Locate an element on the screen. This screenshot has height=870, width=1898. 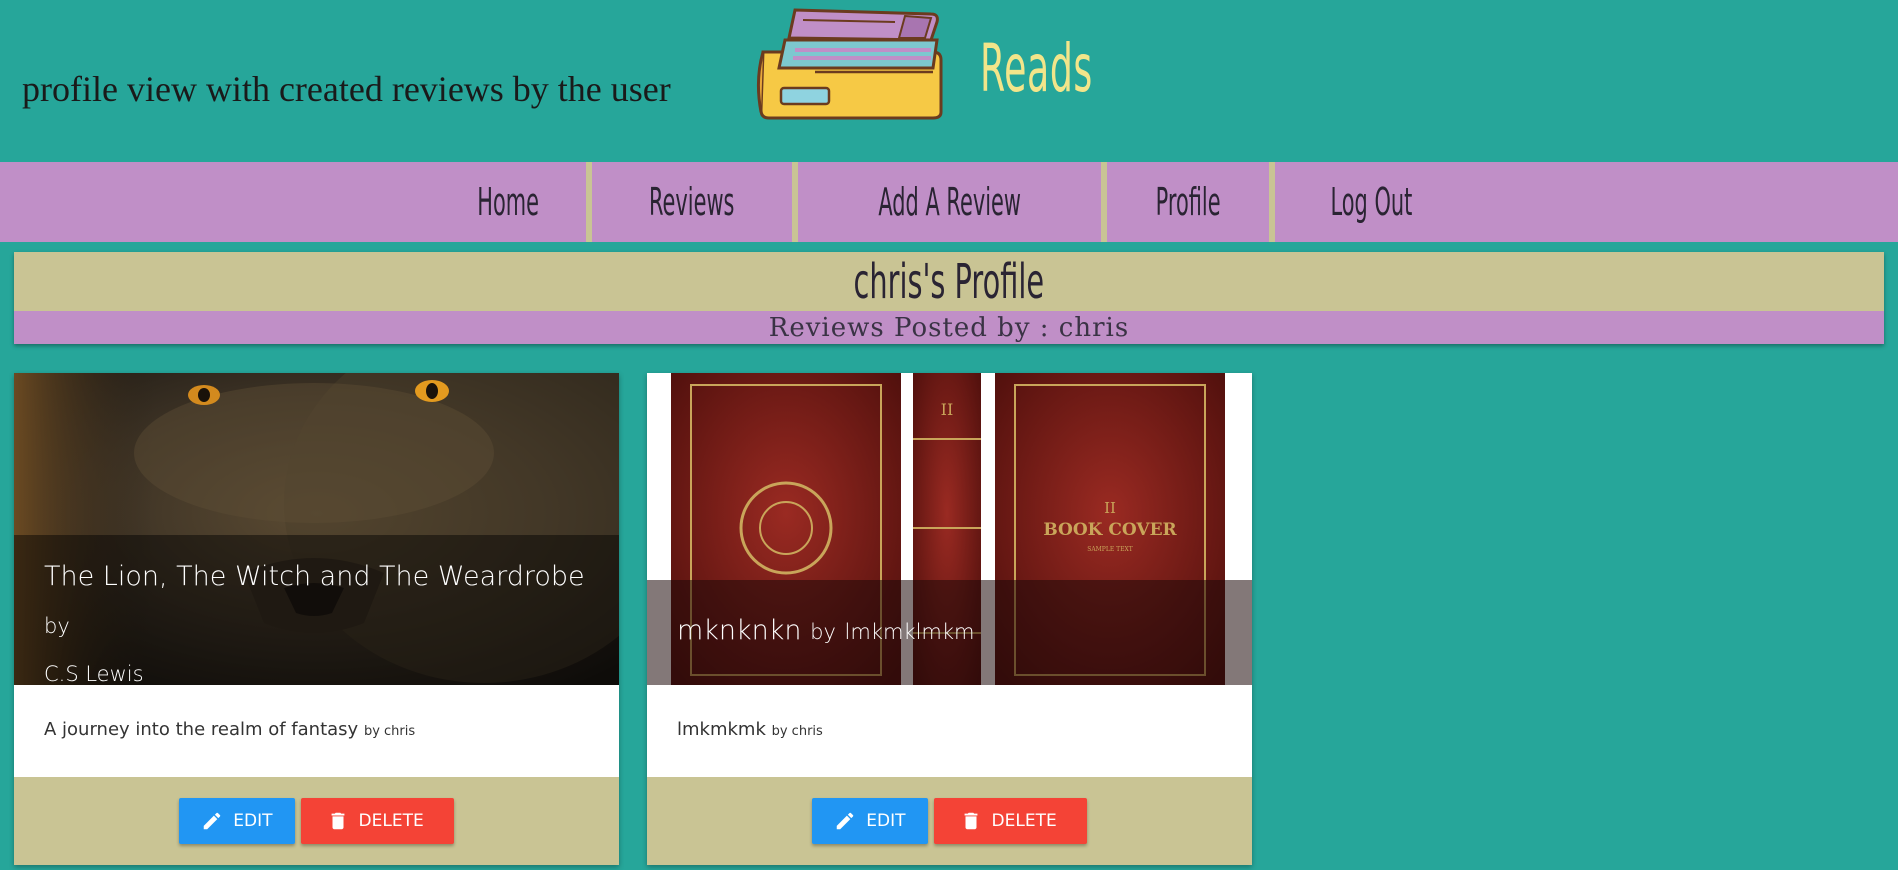
nav-home-label: Home is located at coordinates (508, 202).